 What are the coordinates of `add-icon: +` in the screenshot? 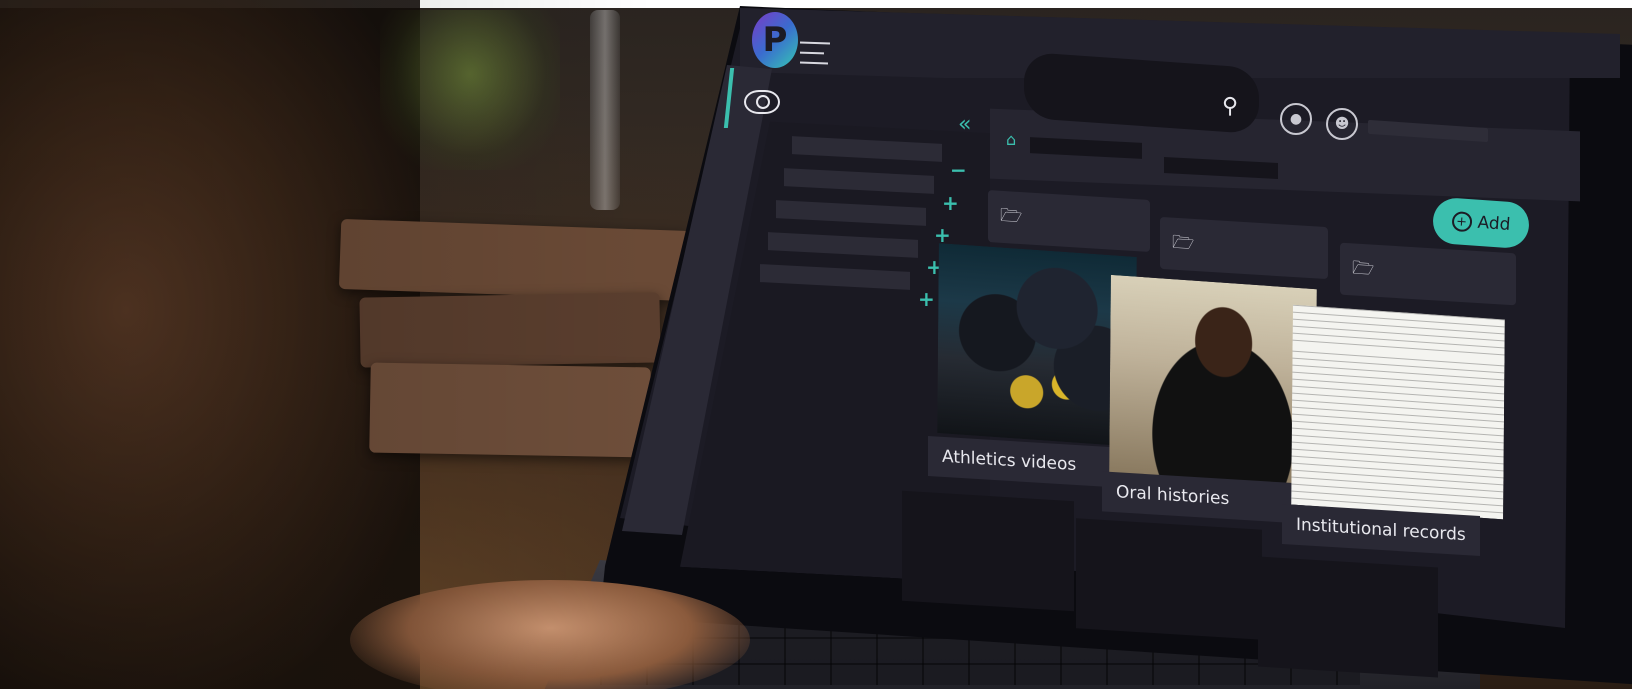 It's located at (1461, 221).